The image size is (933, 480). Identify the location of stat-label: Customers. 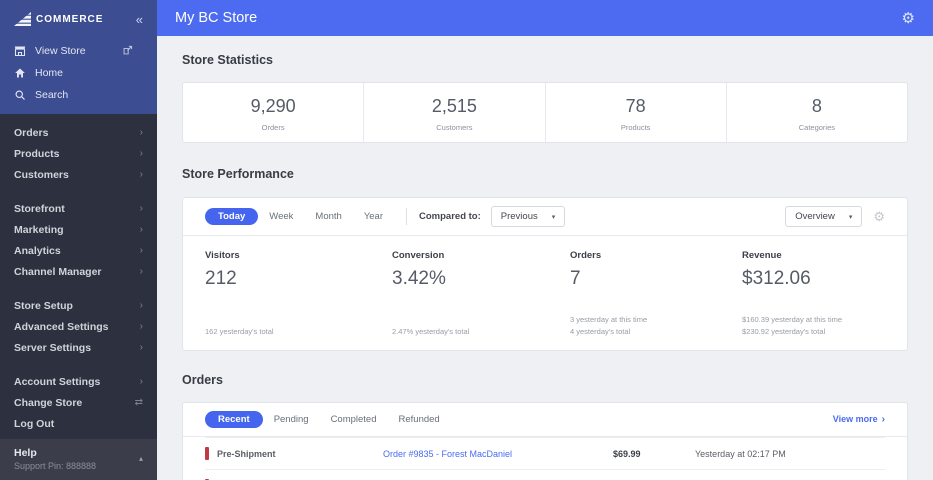
(454, 127).